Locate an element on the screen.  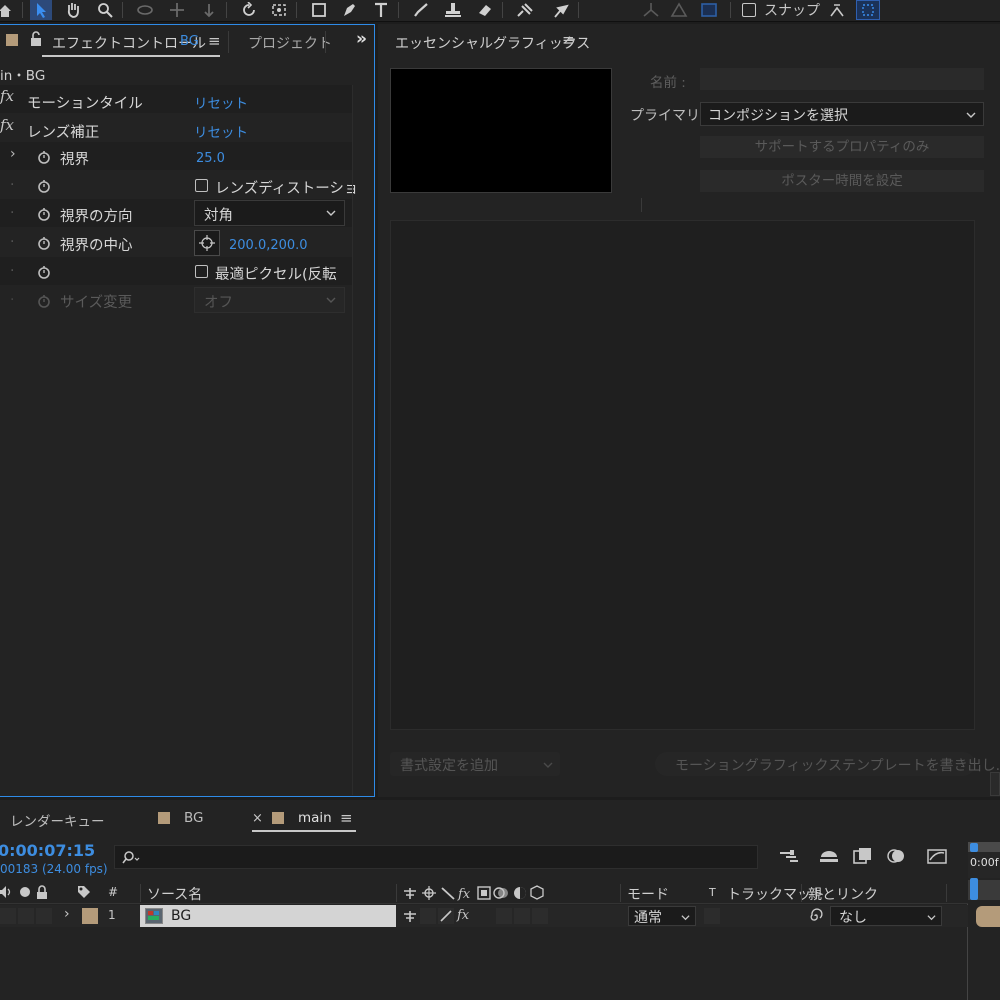
layer-duration-bar is located at coordinates (988, 916).